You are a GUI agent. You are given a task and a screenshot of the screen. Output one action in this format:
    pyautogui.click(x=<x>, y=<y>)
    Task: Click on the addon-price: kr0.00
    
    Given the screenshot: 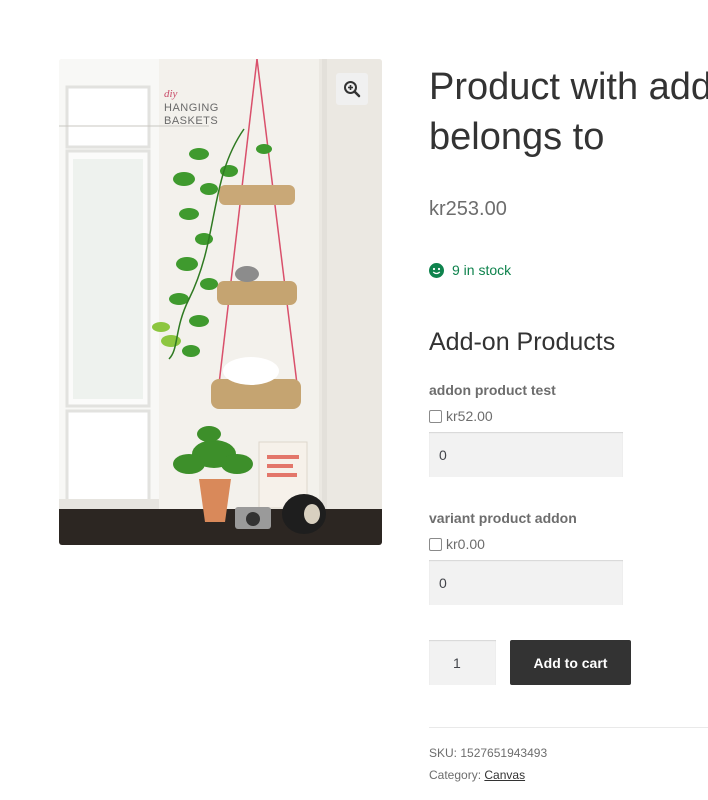 What is the action you would take?
    pyautogui.click(x=465, y=544)
    